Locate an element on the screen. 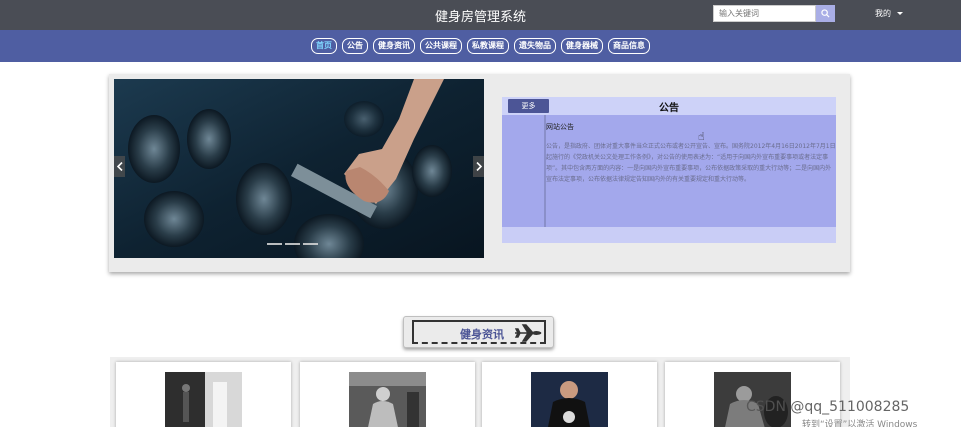 This screenshot has height=427, width=961. section-title: 健身资讯 is located at coordinates (482, 334).